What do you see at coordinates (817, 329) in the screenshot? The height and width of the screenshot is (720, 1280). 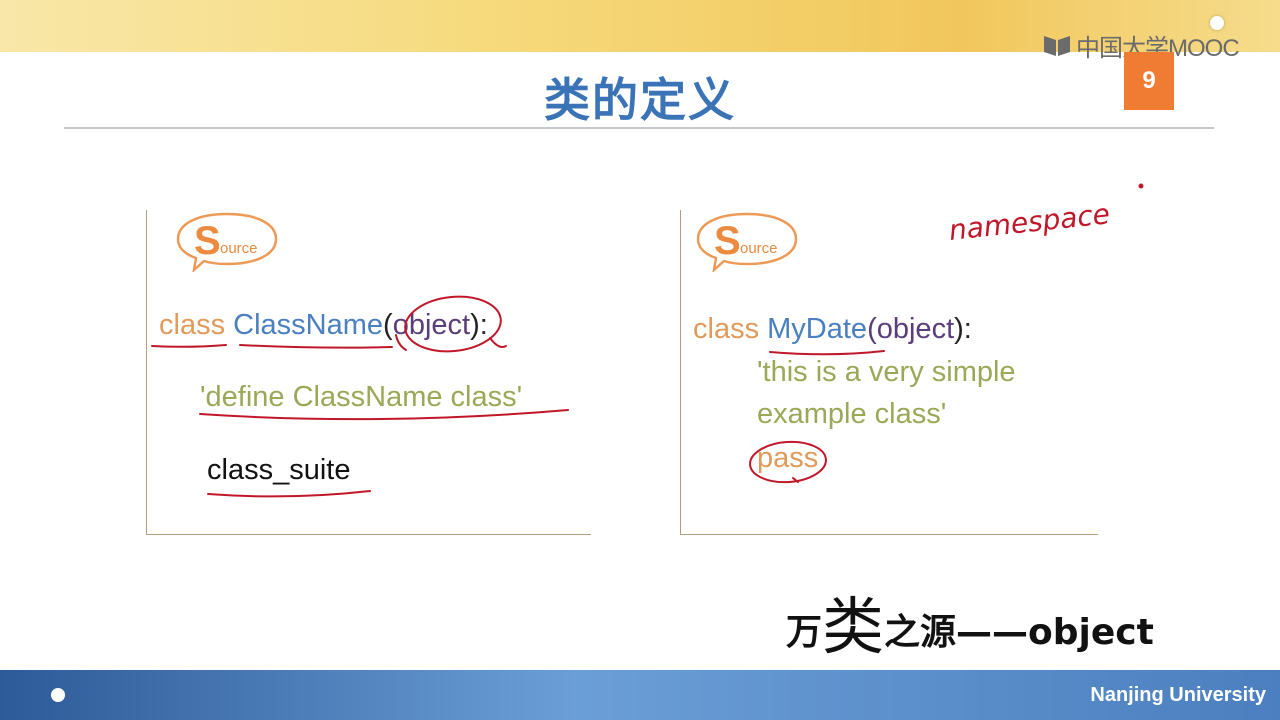 I see `class-name: MyDate` at bounding box center [817, 329].